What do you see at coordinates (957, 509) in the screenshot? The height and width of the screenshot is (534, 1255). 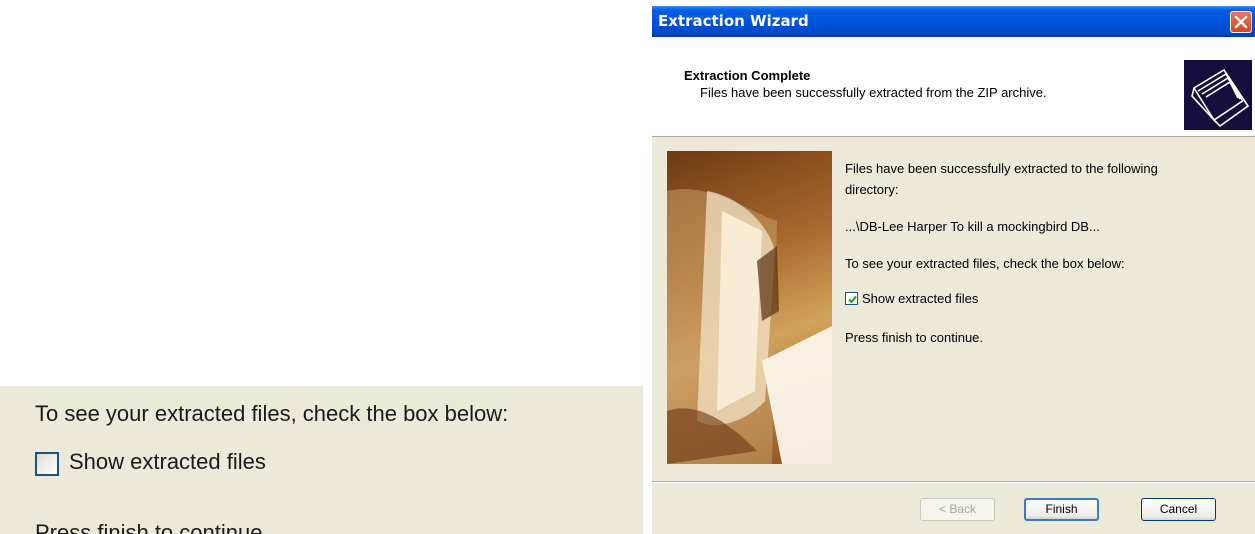 I see `back-button: < Back` at bounding box center [957, 509].